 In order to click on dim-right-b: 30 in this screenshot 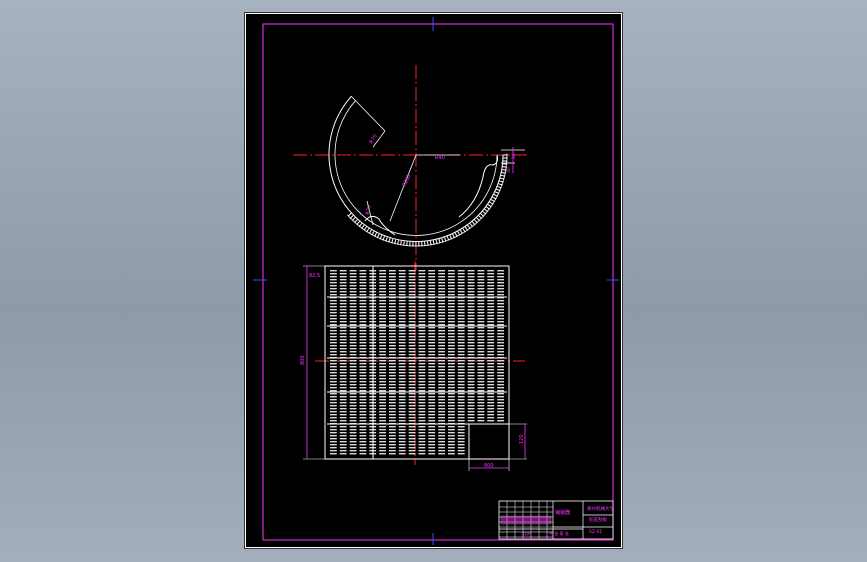, I will do `click(509, 170)`.